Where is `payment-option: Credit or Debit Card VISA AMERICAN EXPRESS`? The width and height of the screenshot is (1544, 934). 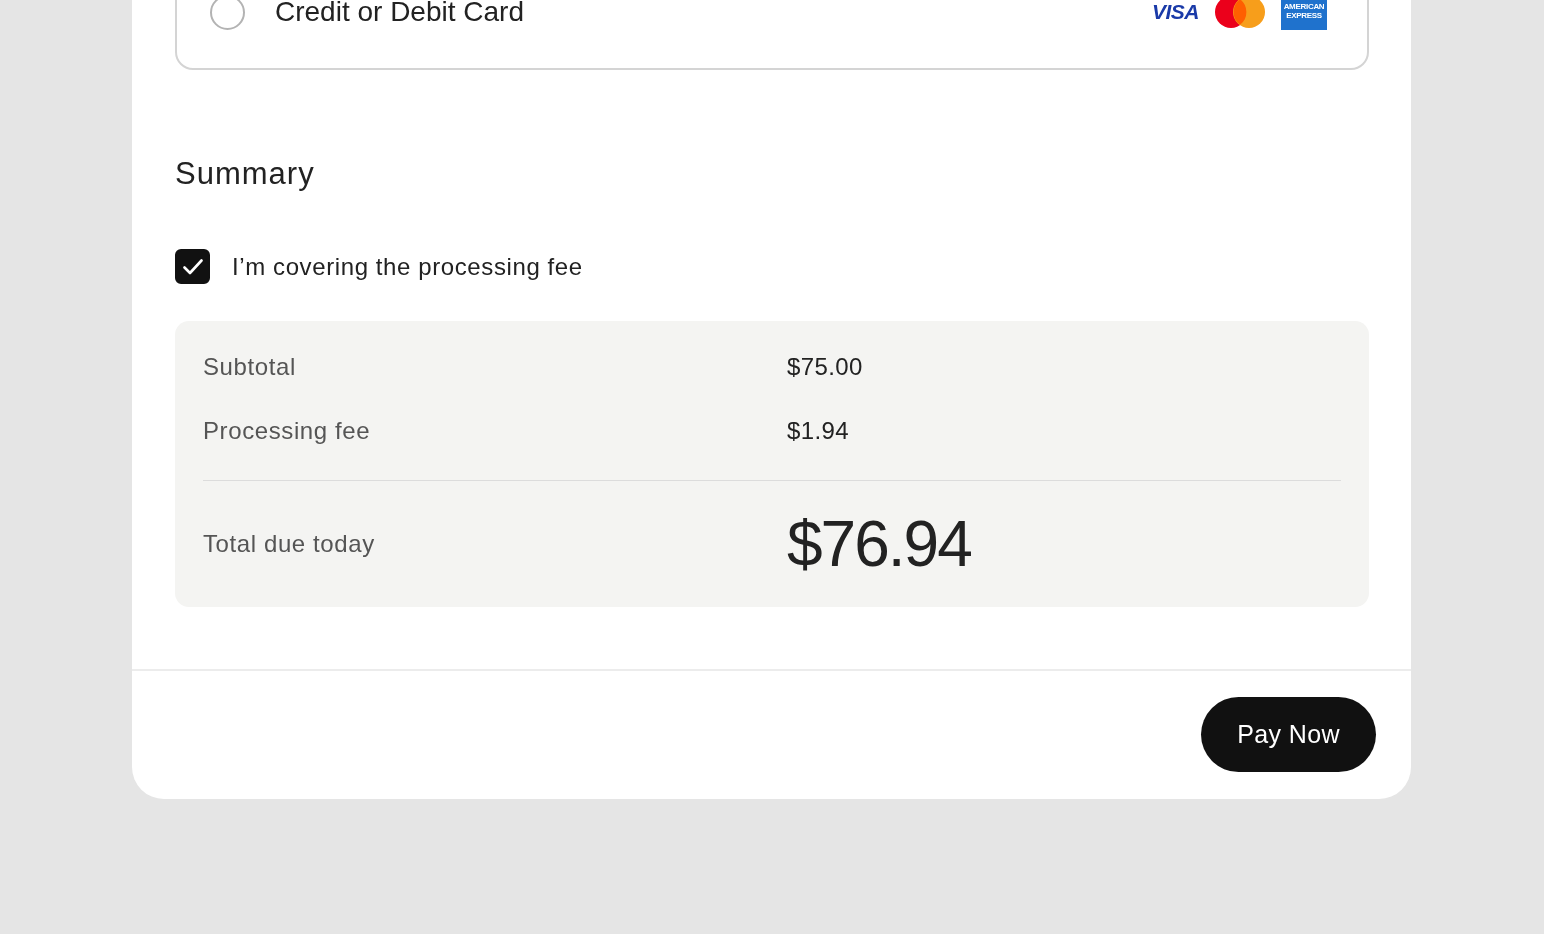 payment-option: Credit or Debit Card VISA AMERICAN EXPRESS is located at coordinates (772, 35).